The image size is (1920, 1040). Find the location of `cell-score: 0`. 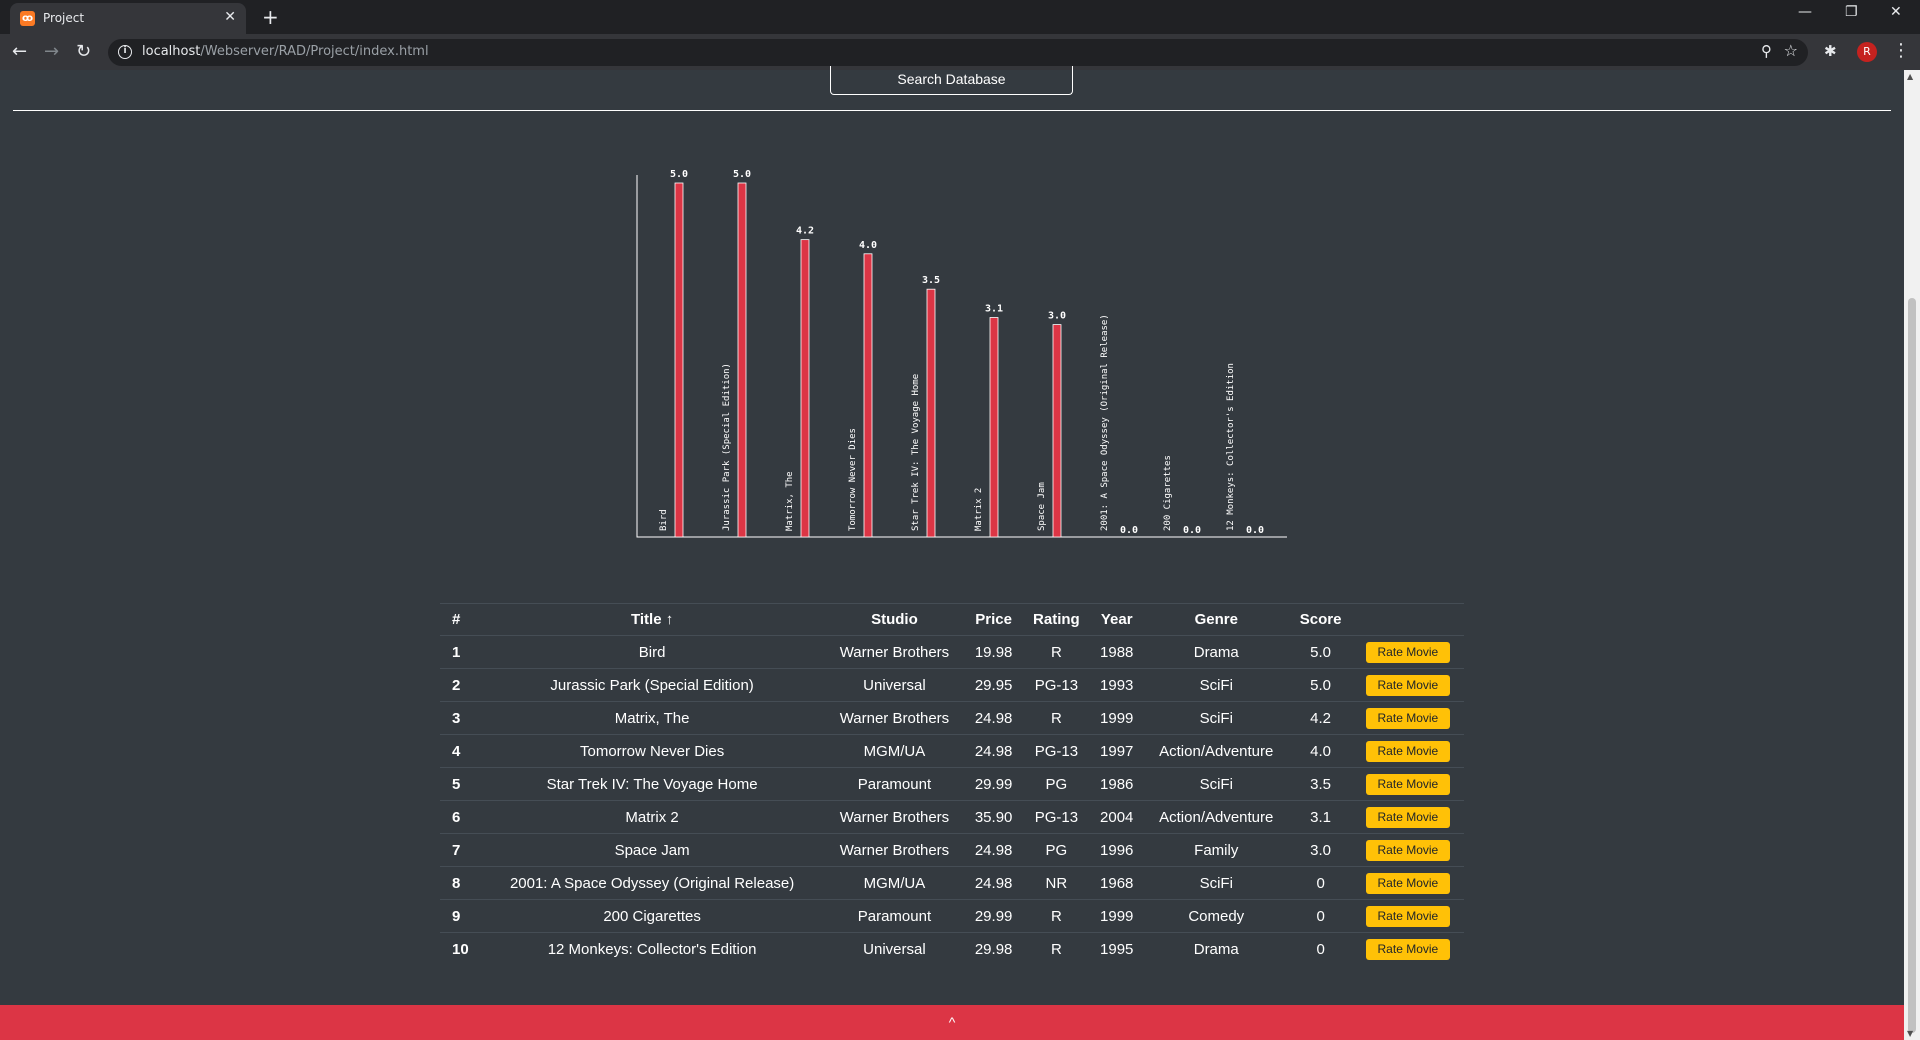

cell-score: 0 is located at coordinates (1320, 883).